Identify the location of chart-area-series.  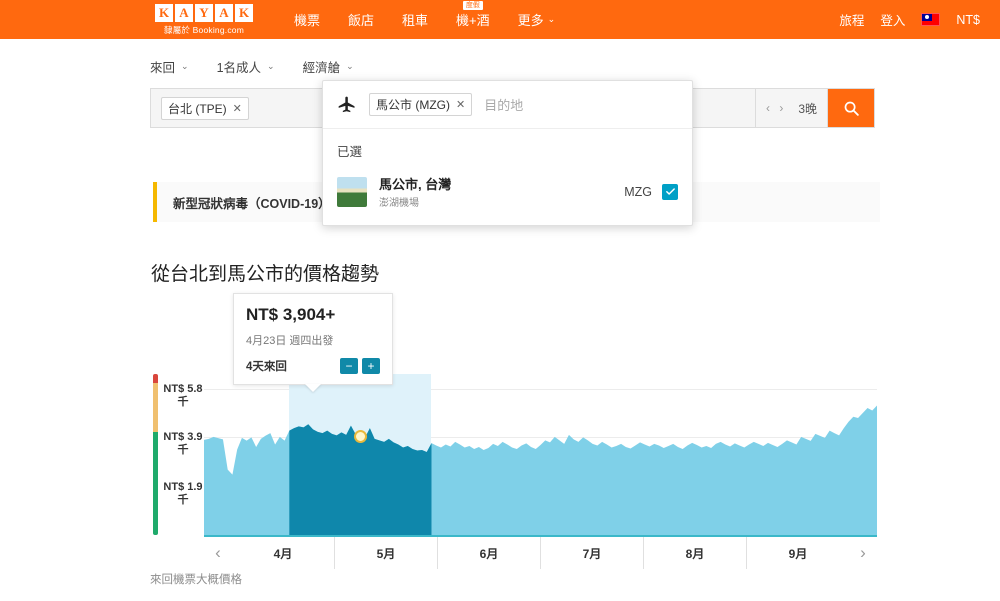
(540, 470).